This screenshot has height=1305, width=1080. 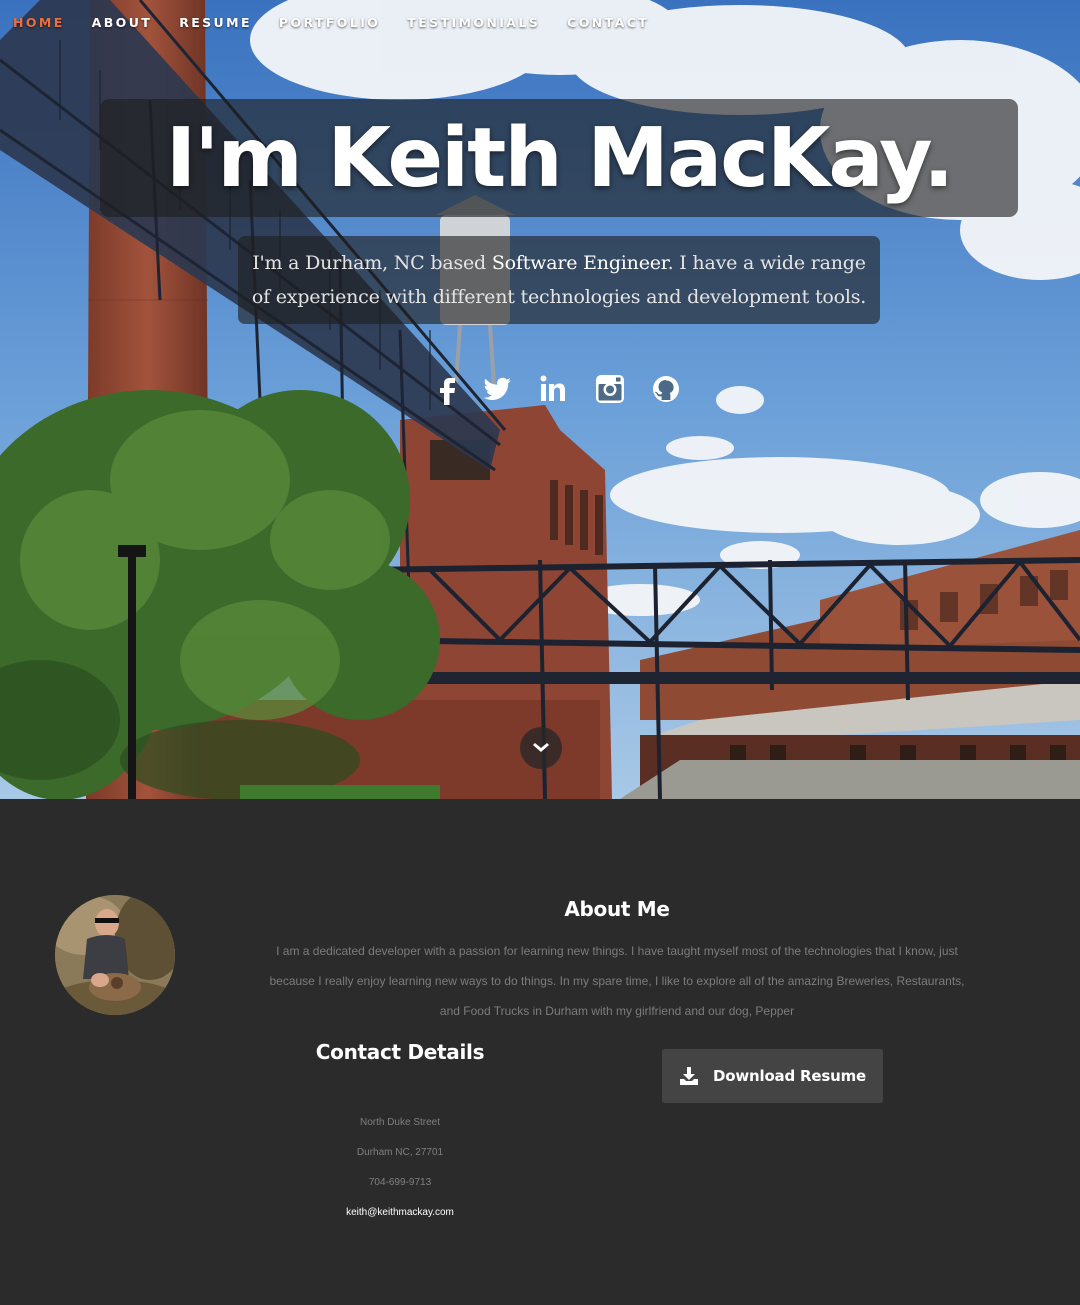 What do you see at coordinates (39, 22) in the screenshot?
I see `nav-home: HOME` at bounding box center [39, 22].